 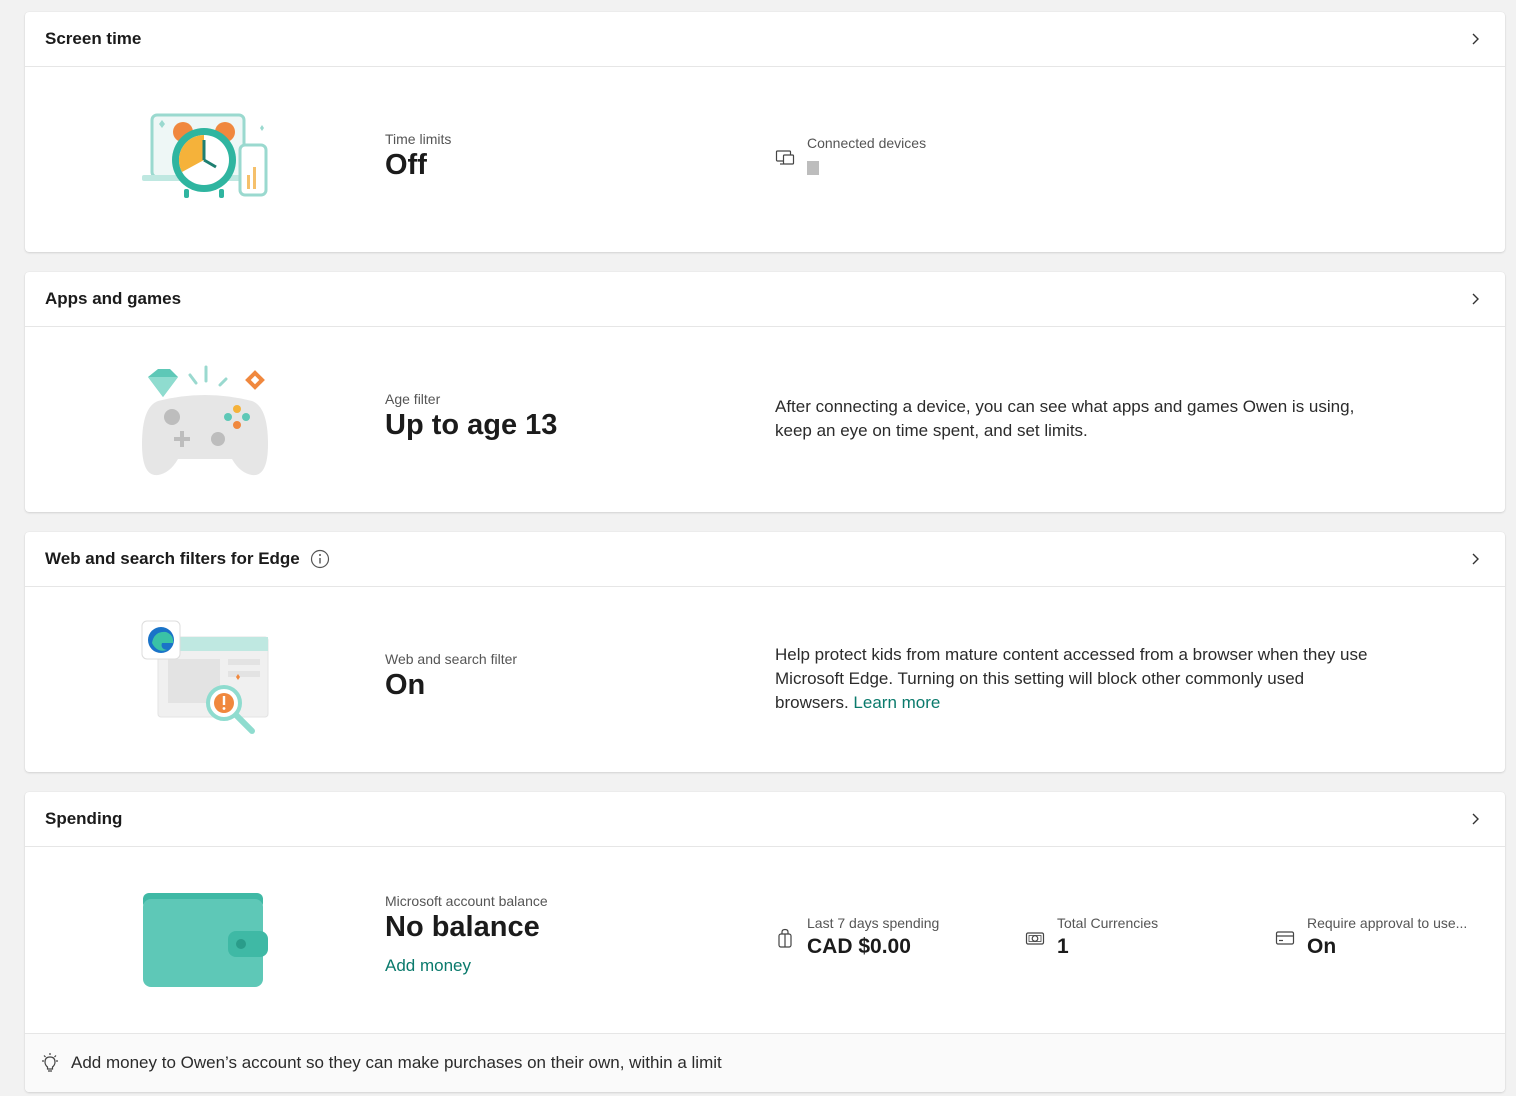 What do you see at coordinates (172, 558) in the screenshot?
I see `web-filters-title: Web and search filters for Edge` at bounding box center [172, 558].